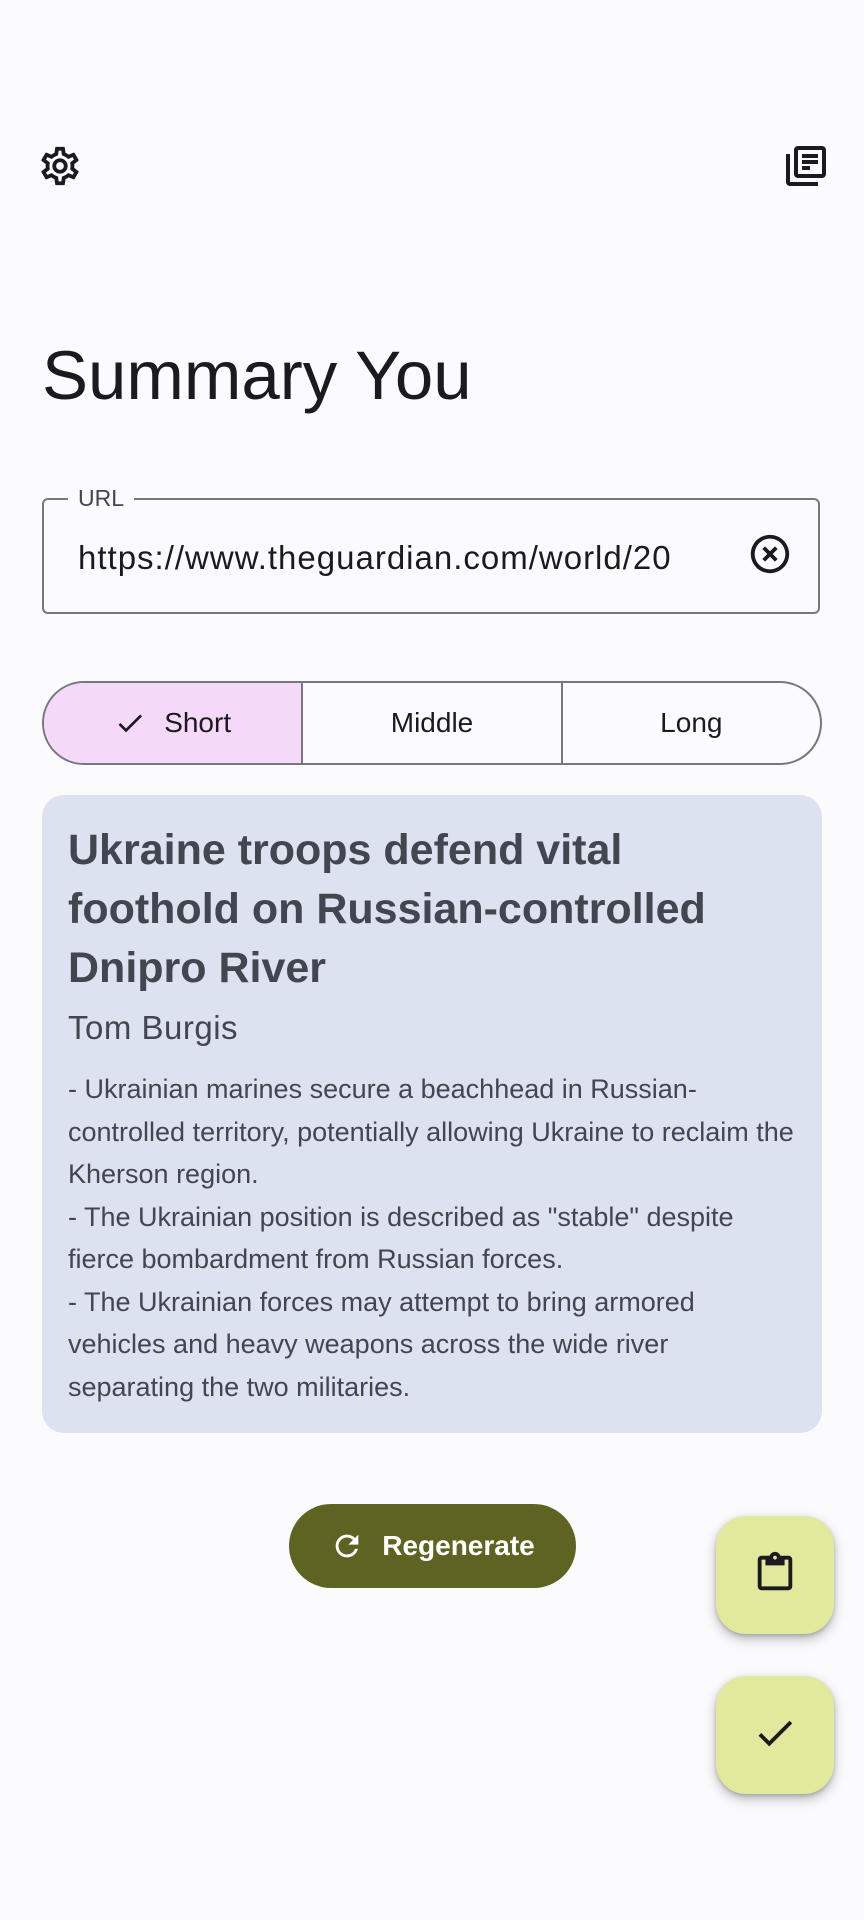 The width and height of the screenshot is (864, 1920). I want to click on copy-to-clipboard-button, so click(775, 1575).